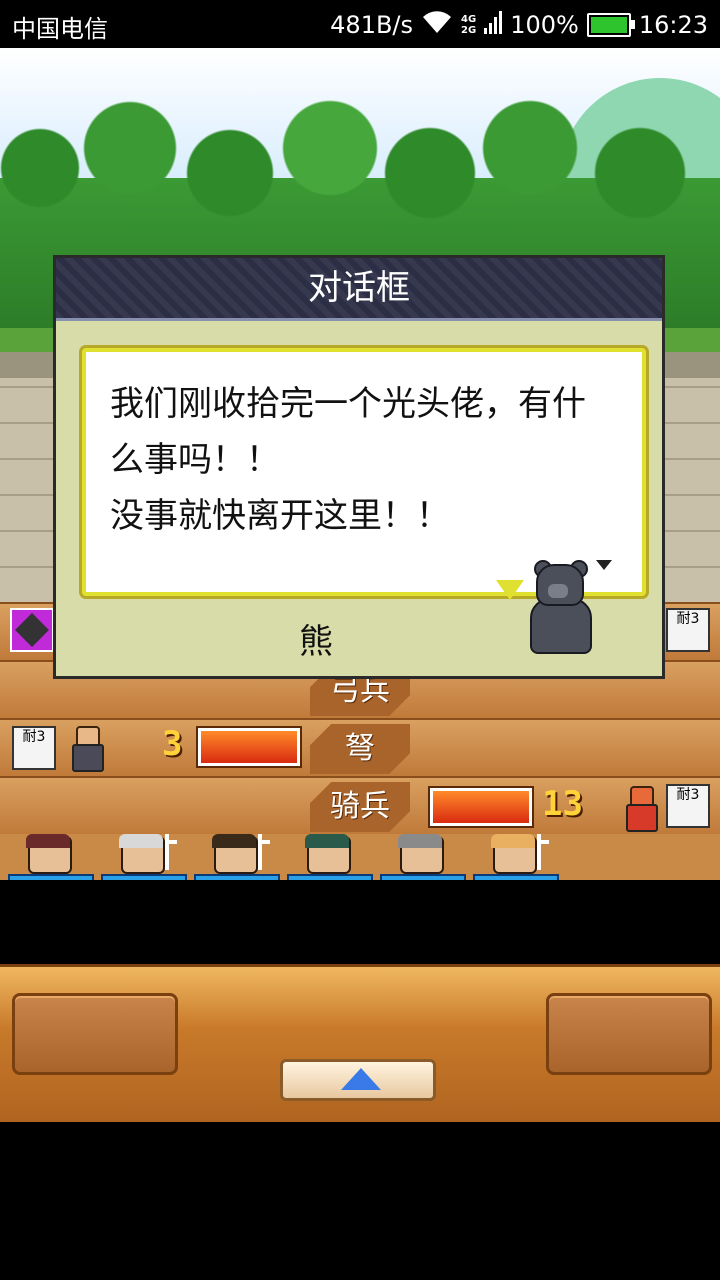 Image resolution: width=720 pixels, height=1280 pixels. I want to click on control-bar, so click(360, 1043).